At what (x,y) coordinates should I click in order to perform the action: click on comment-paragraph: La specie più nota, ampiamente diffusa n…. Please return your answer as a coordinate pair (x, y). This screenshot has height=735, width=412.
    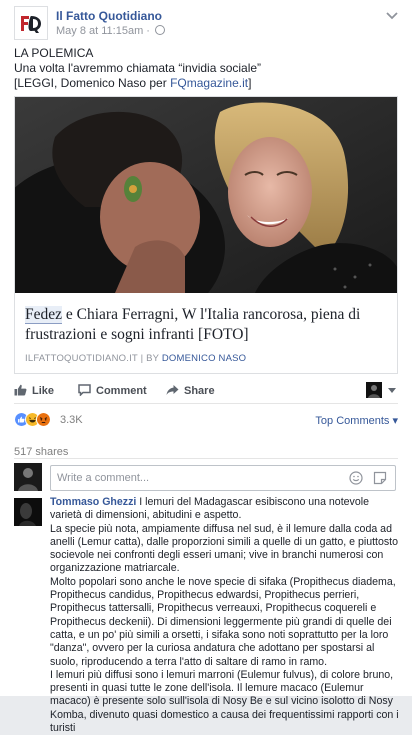
    Looking at the image, I should click on (224, 548).